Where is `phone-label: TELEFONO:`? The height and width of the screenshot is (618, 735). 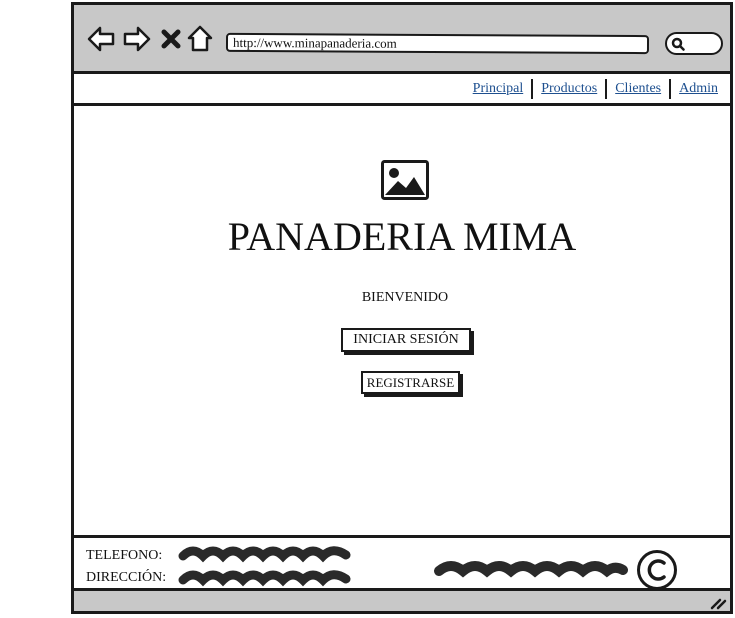
phone-label: TELEFONO: is located at coordinates (124, 555).